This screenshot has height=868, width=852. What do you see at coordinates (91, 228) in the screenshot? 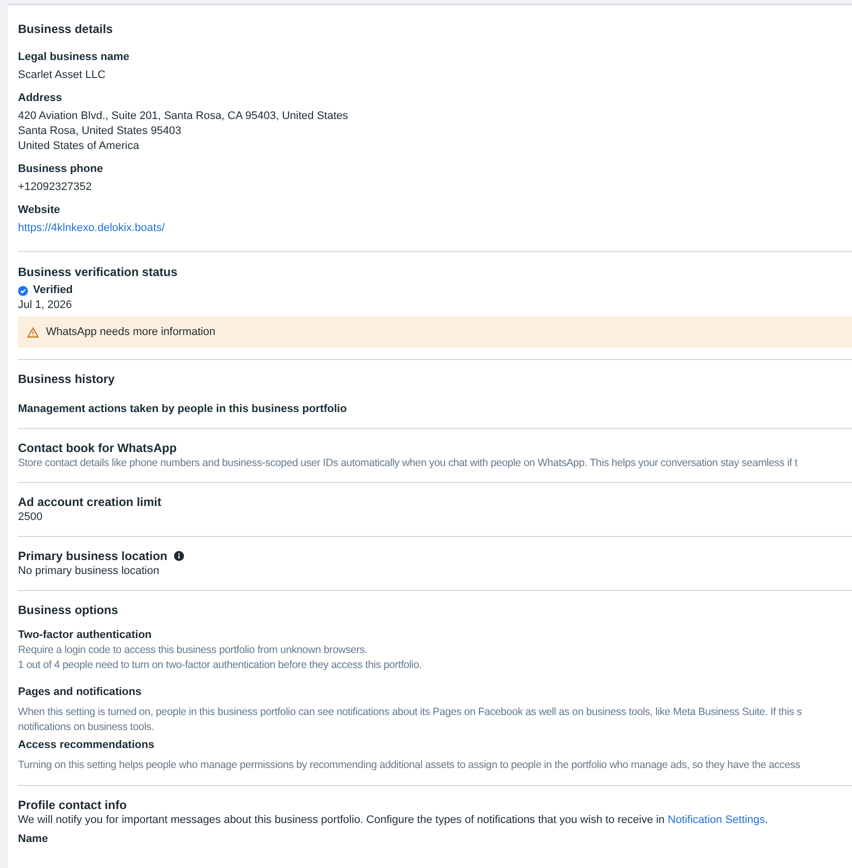
I see `website-link: https://4klnkexo.delokix.boats/` at bounding box center [91, 228].